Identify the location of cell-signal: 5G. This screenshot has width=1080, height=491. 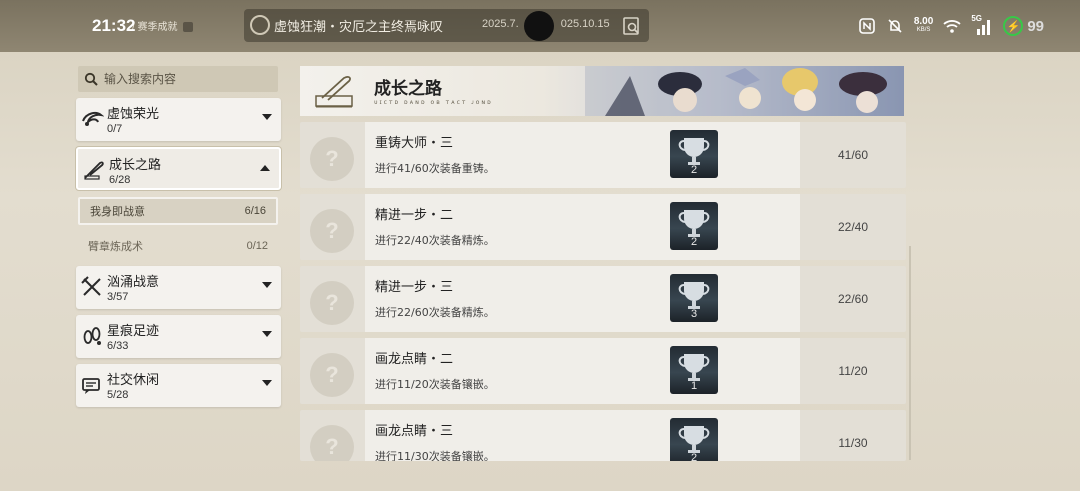
(982, 24).